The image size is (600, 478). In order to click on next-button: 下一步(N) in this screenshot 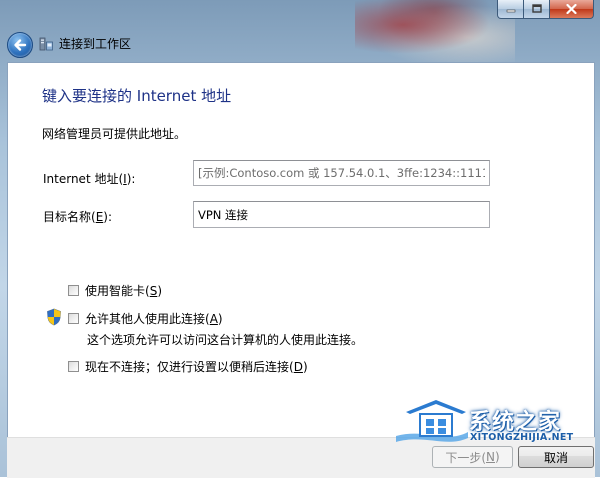, I will do `click(472, 457)`.